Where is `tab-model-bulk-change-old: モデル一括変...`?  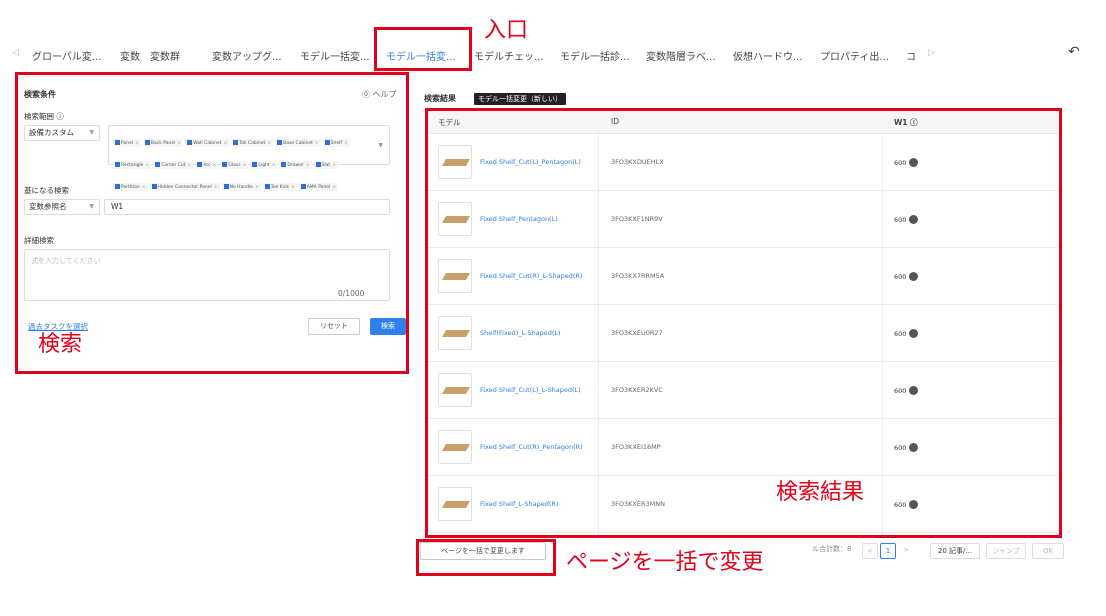 tab-model-bulk-change-old: モデル一括変... is located at coordinates (335, 55).